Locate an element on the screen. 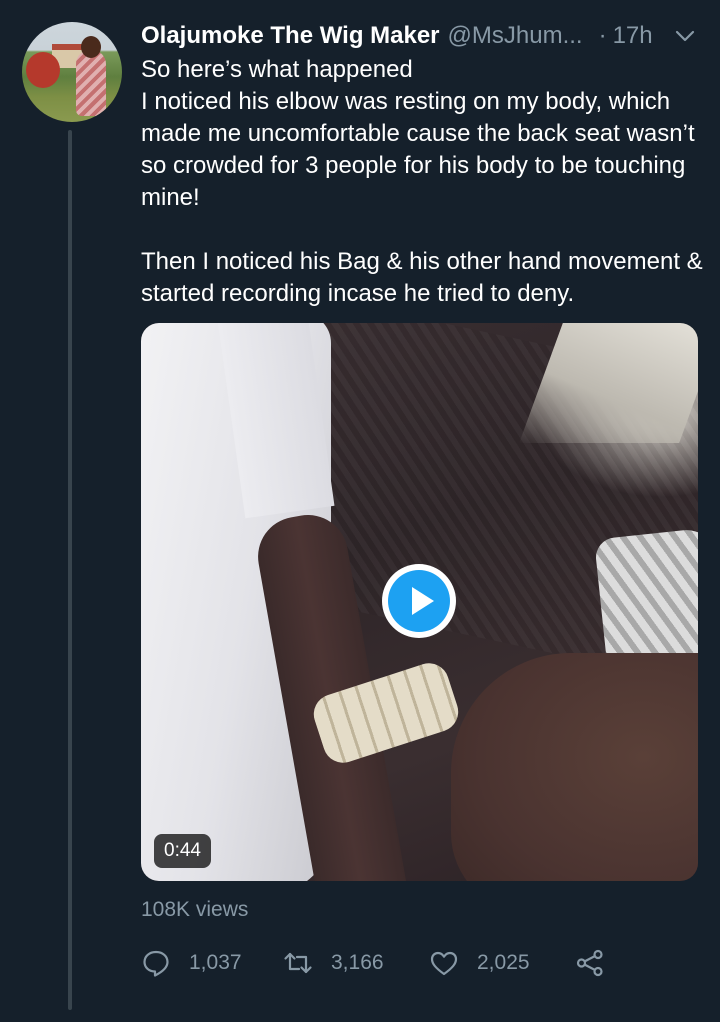  share-button is located at coordinates (590, 963).